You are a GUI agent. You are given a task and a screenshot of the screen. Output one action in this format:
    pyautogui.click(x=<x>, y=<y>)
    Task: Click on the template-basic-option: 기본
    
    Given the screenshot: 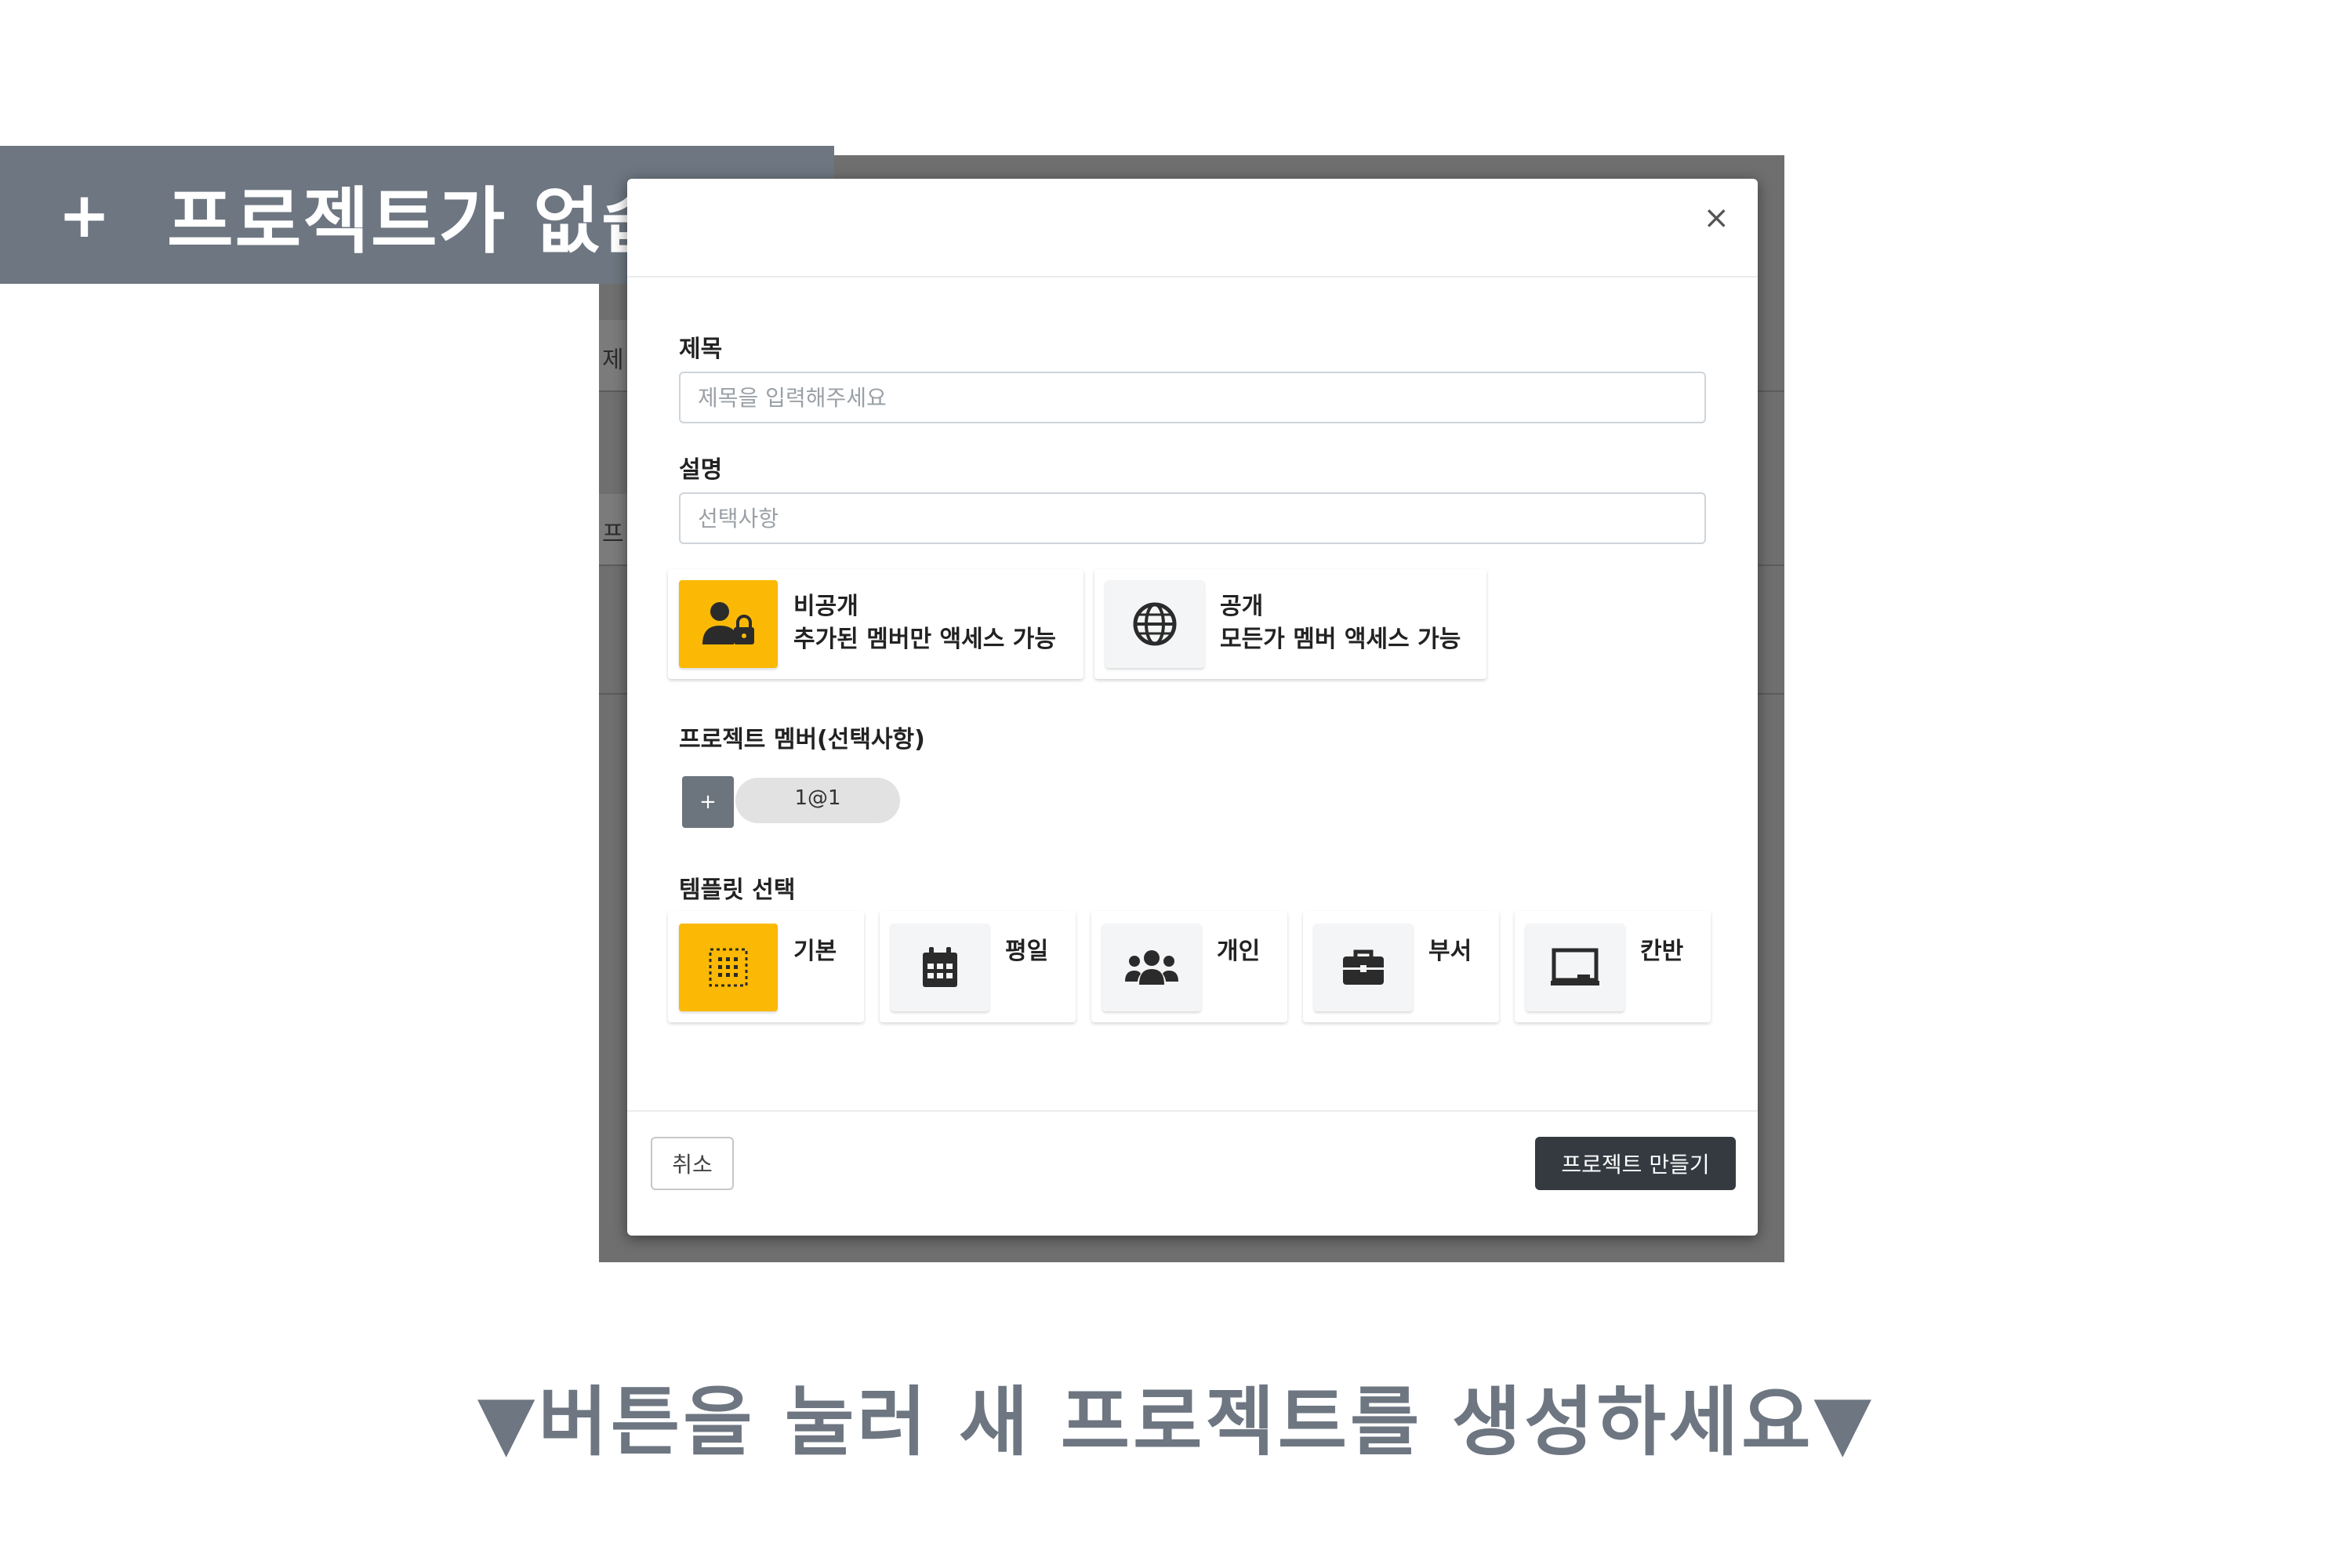 What is the action you would take?
    pyautogui.click(x=766, y=966)
    